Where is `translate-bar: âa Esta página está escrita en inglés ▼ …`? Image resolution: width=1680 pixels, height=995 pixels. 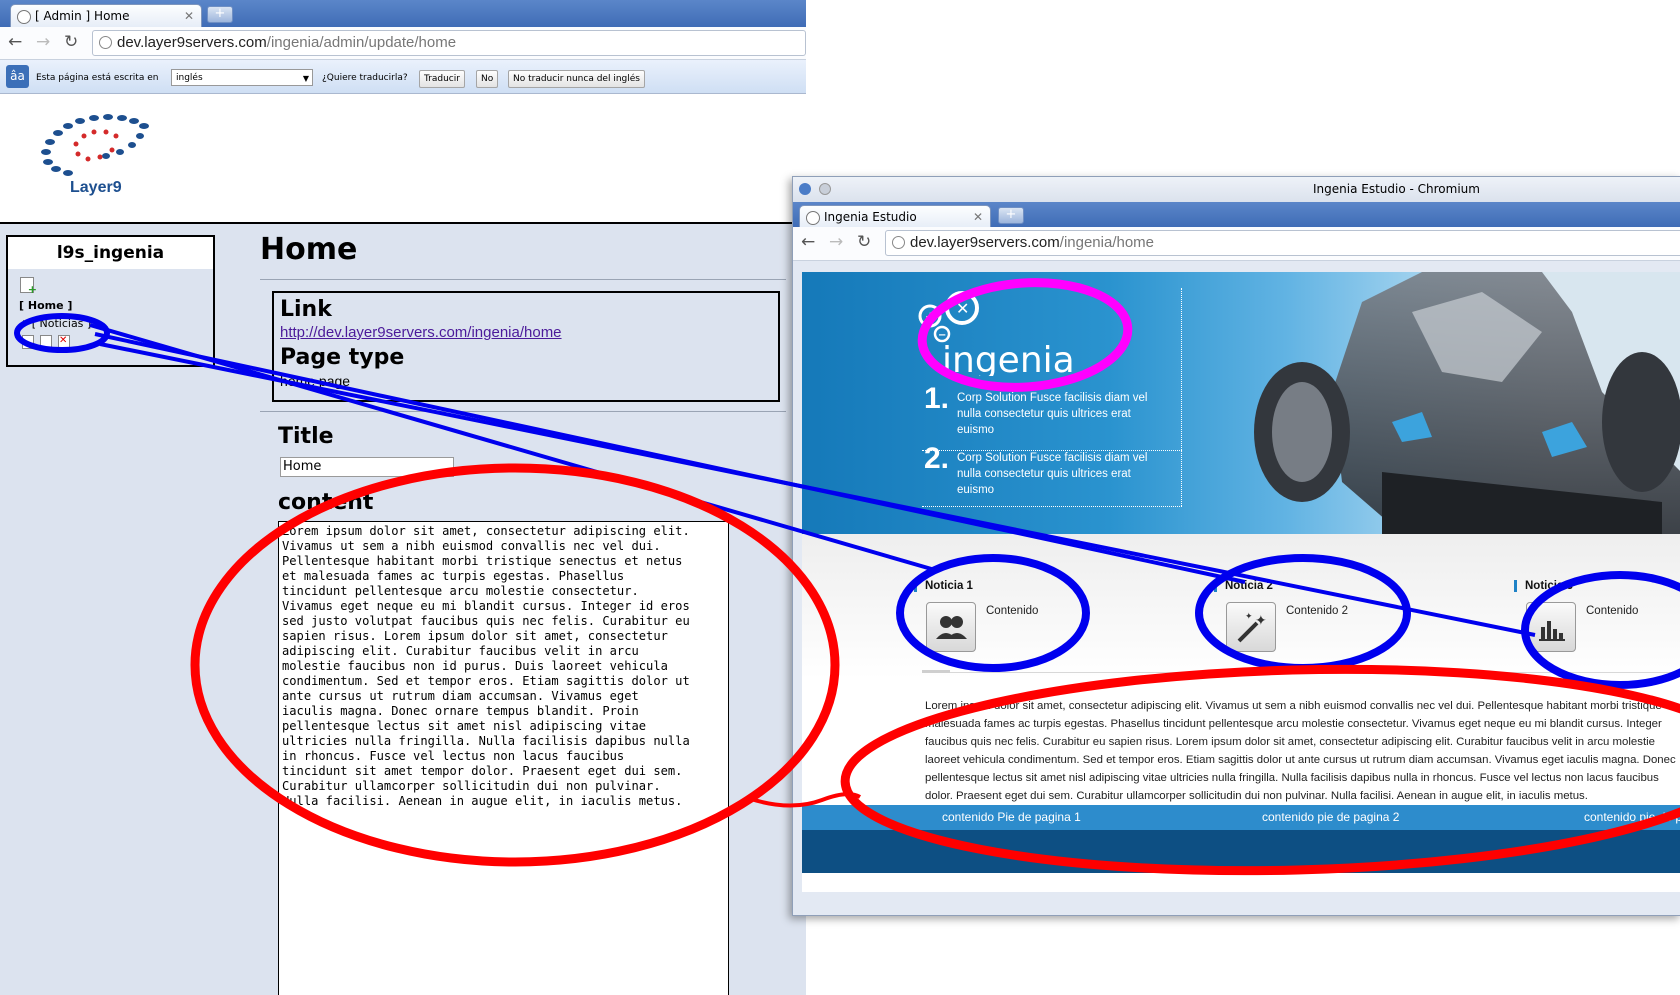 translate-bar: âa Esta página está escrita en inglés ▼ … is located at coordinates (403, 77).